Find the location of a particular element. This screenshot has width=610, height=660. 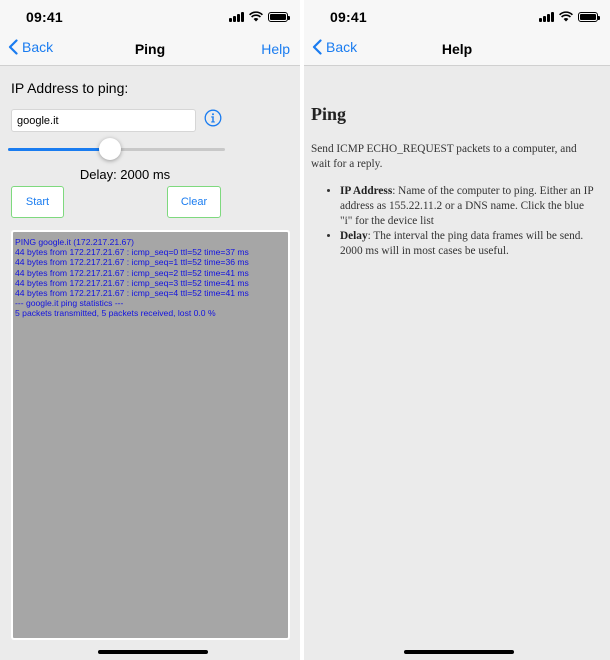

start-button: Start is located at coordinates (37, 202).